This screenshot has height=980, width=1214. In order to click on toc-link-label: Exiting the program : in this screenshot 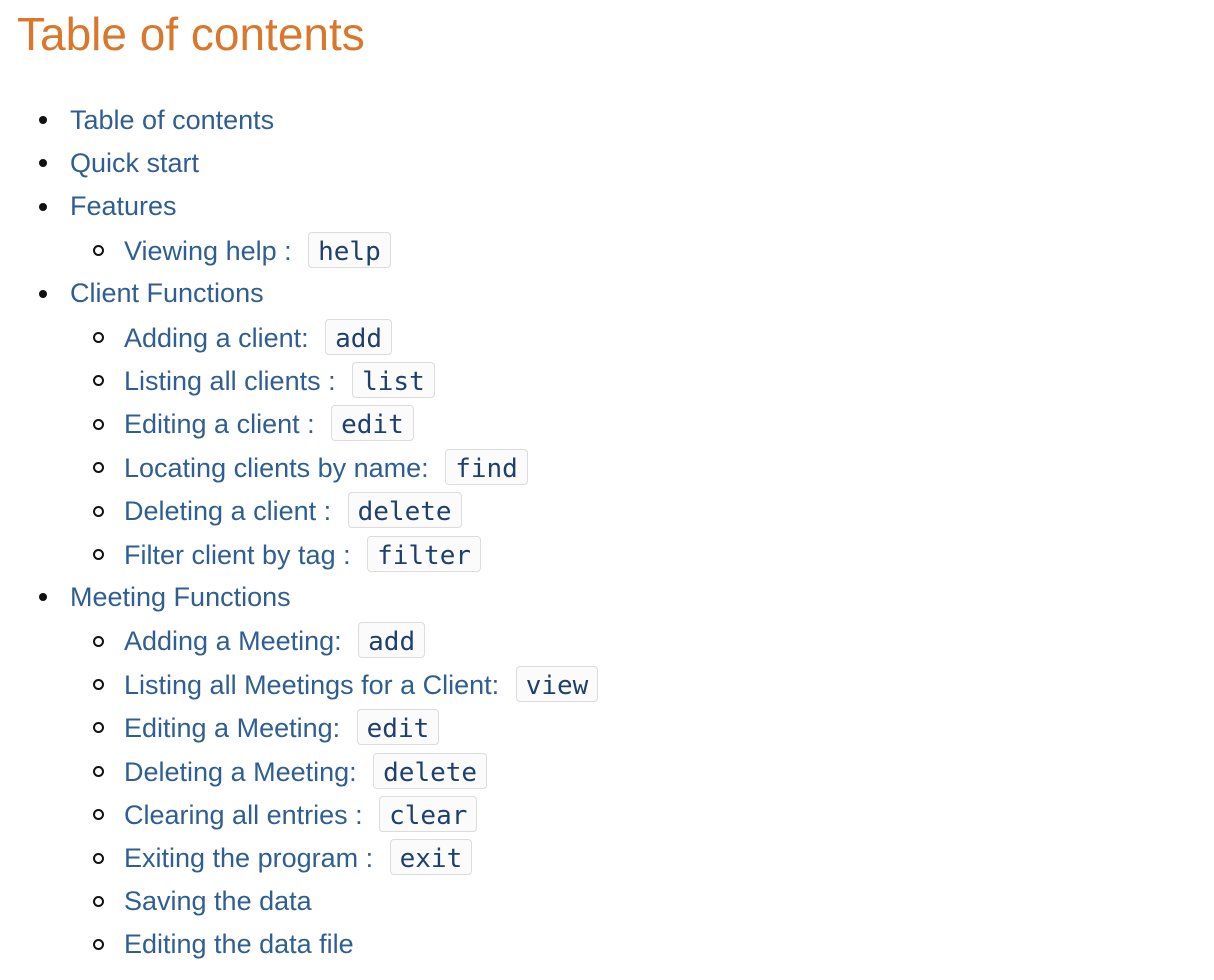, I will do `click(252, 858)`.